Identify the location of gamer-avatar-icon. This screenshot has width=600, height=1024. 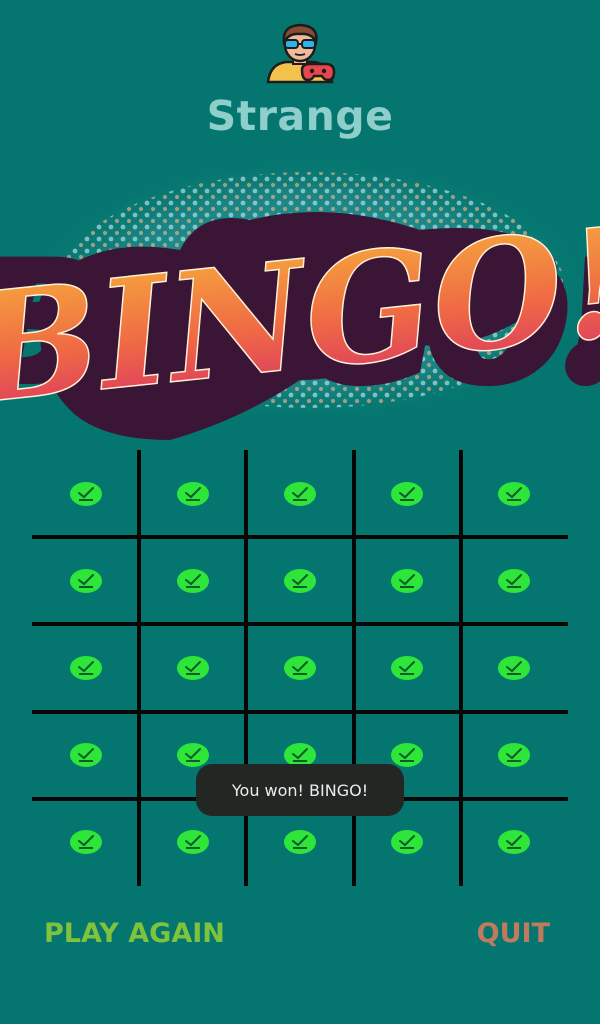
(301, 53).